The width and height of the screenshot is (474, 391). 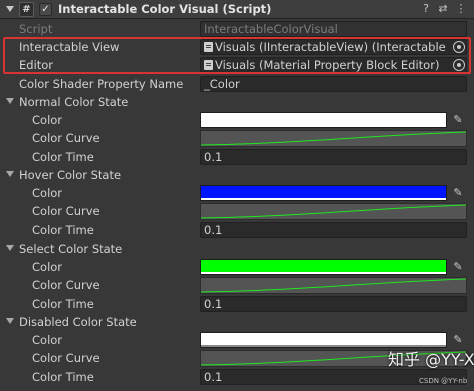 What do you see at coordinates (431, 359) in the screenshot?
I see `watermark: 知乎 @YY-XR` at bounding box center [431, 359].